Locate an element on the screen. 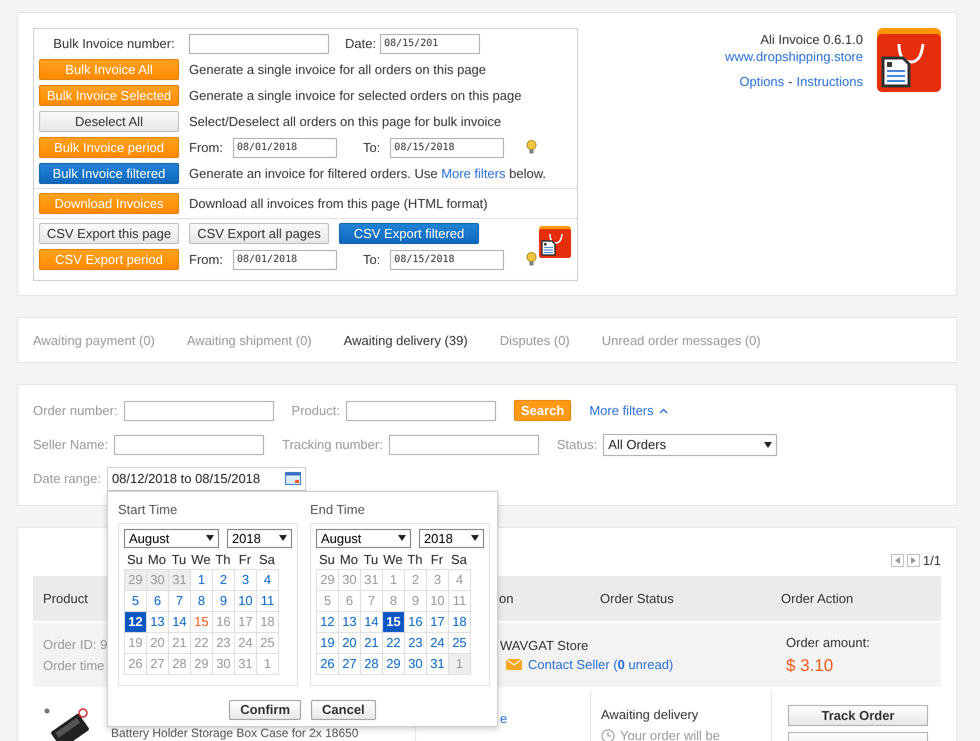 The height and width of the screenshot is (741, 980). weekday-label: Tu is located at coordinates (371, 559).